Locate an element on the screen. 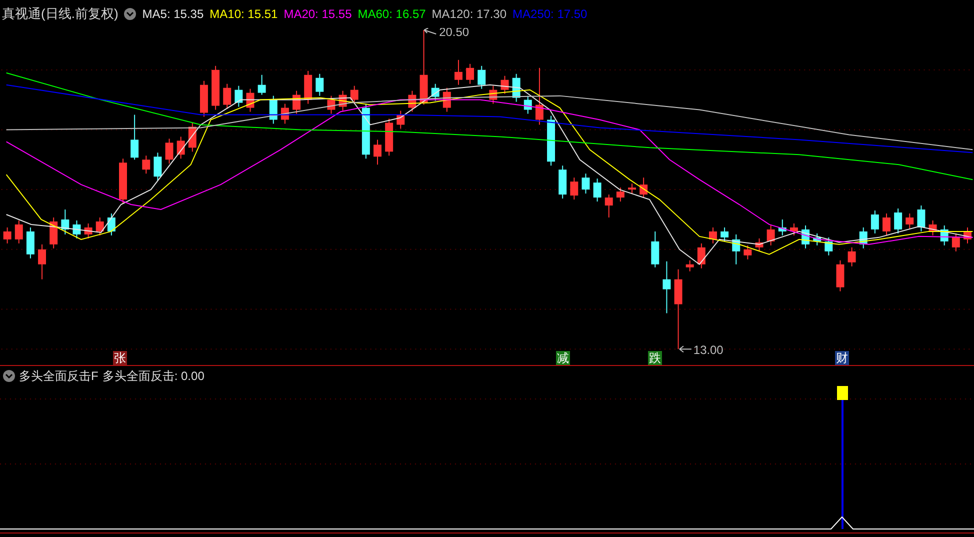  moving-average-value: MA20: 15.55 is located at coordinates (318, 14).